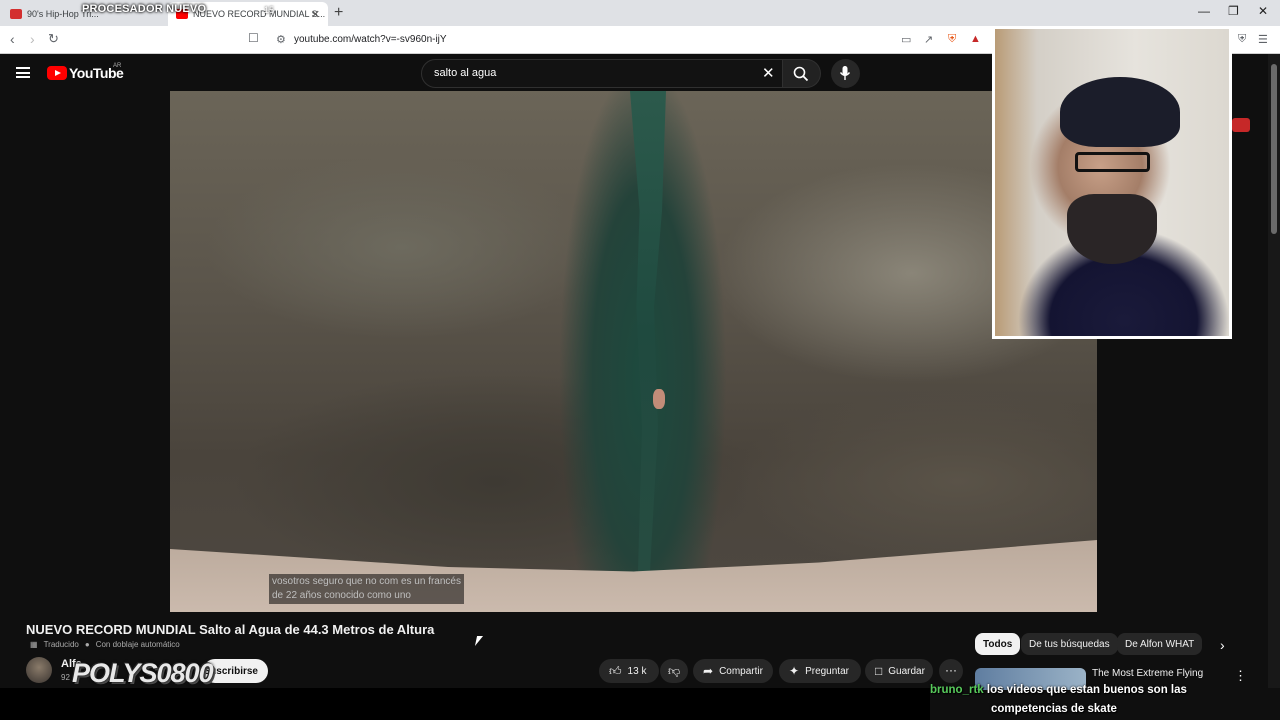 Image resolution: width=1280 pixels, height=720 pixels. Describe the element at coordinates (12, 39) in the screenshot. I see `back-icon: ‹` at that location.